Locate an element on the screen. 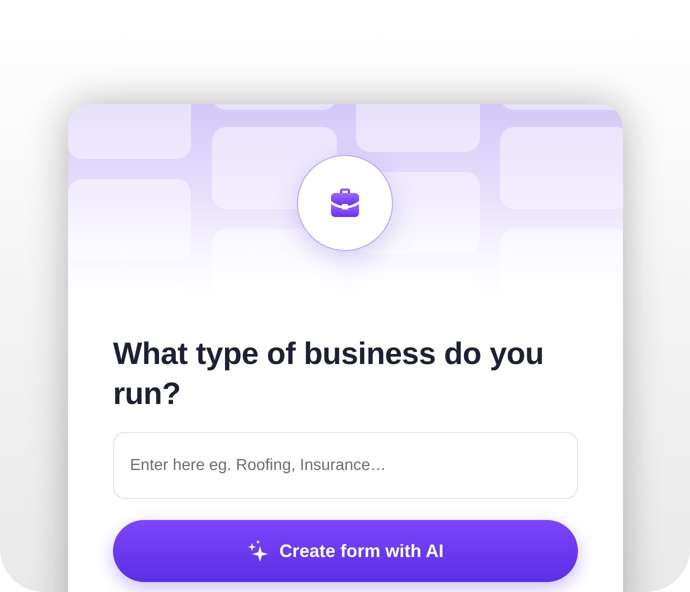 The height and width of the screenshot is (592, 690). question-title: What type of business do you run? is located at coordinates (329, 374).